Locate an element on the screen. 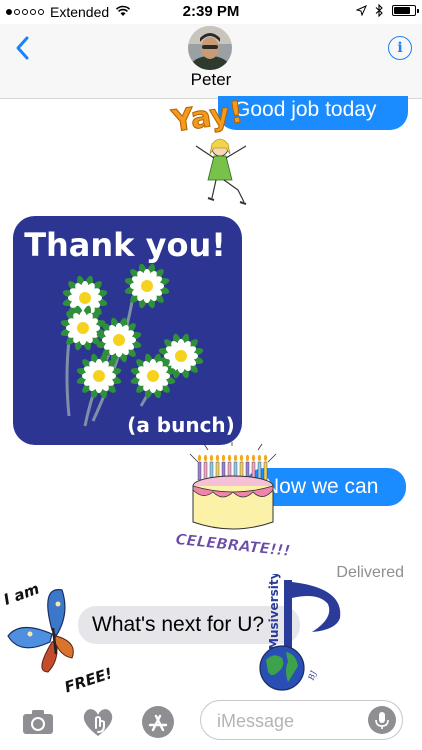 This screenshot has height=750, width=422. thank-you-caption: (a bunch) is located at coordinates (181, 425).